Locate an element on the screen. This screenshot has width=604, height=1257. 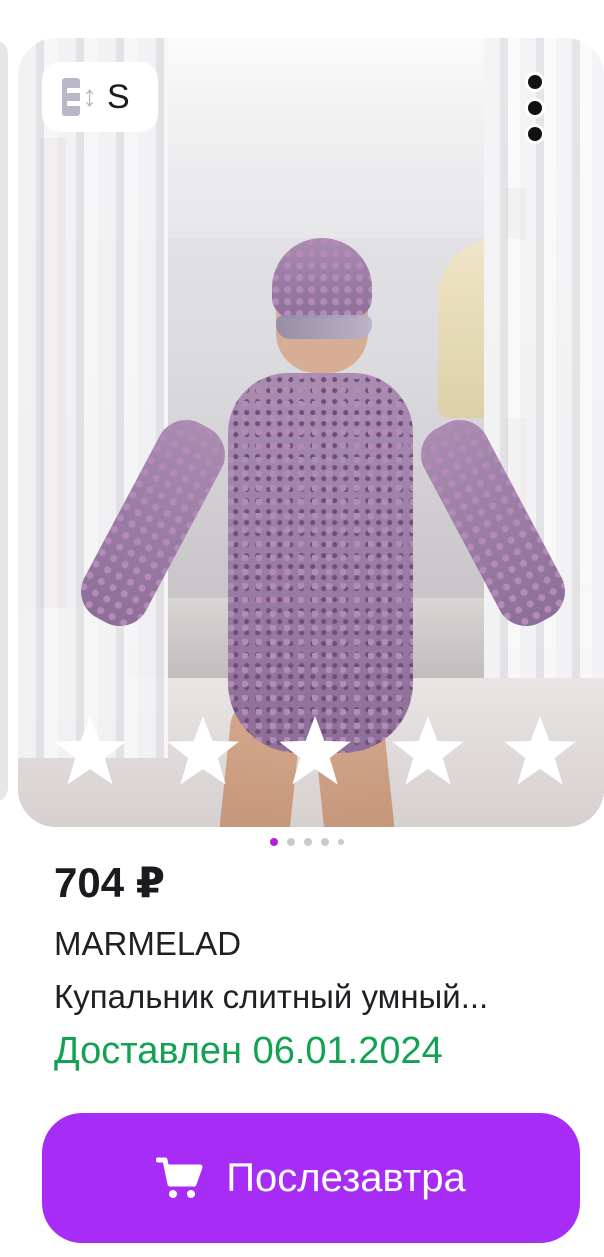
cart-button-label: Послезавтра is located at coordinates (346, 1177).